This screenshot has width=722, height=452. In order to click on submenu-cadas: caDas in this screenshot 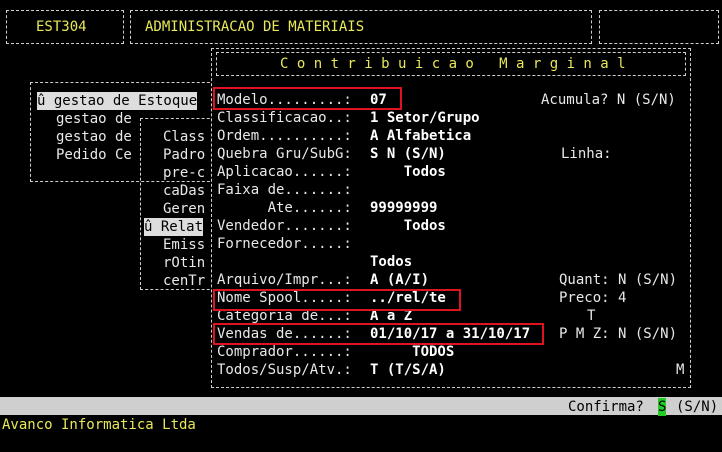, I will do `click(184, 191)`.